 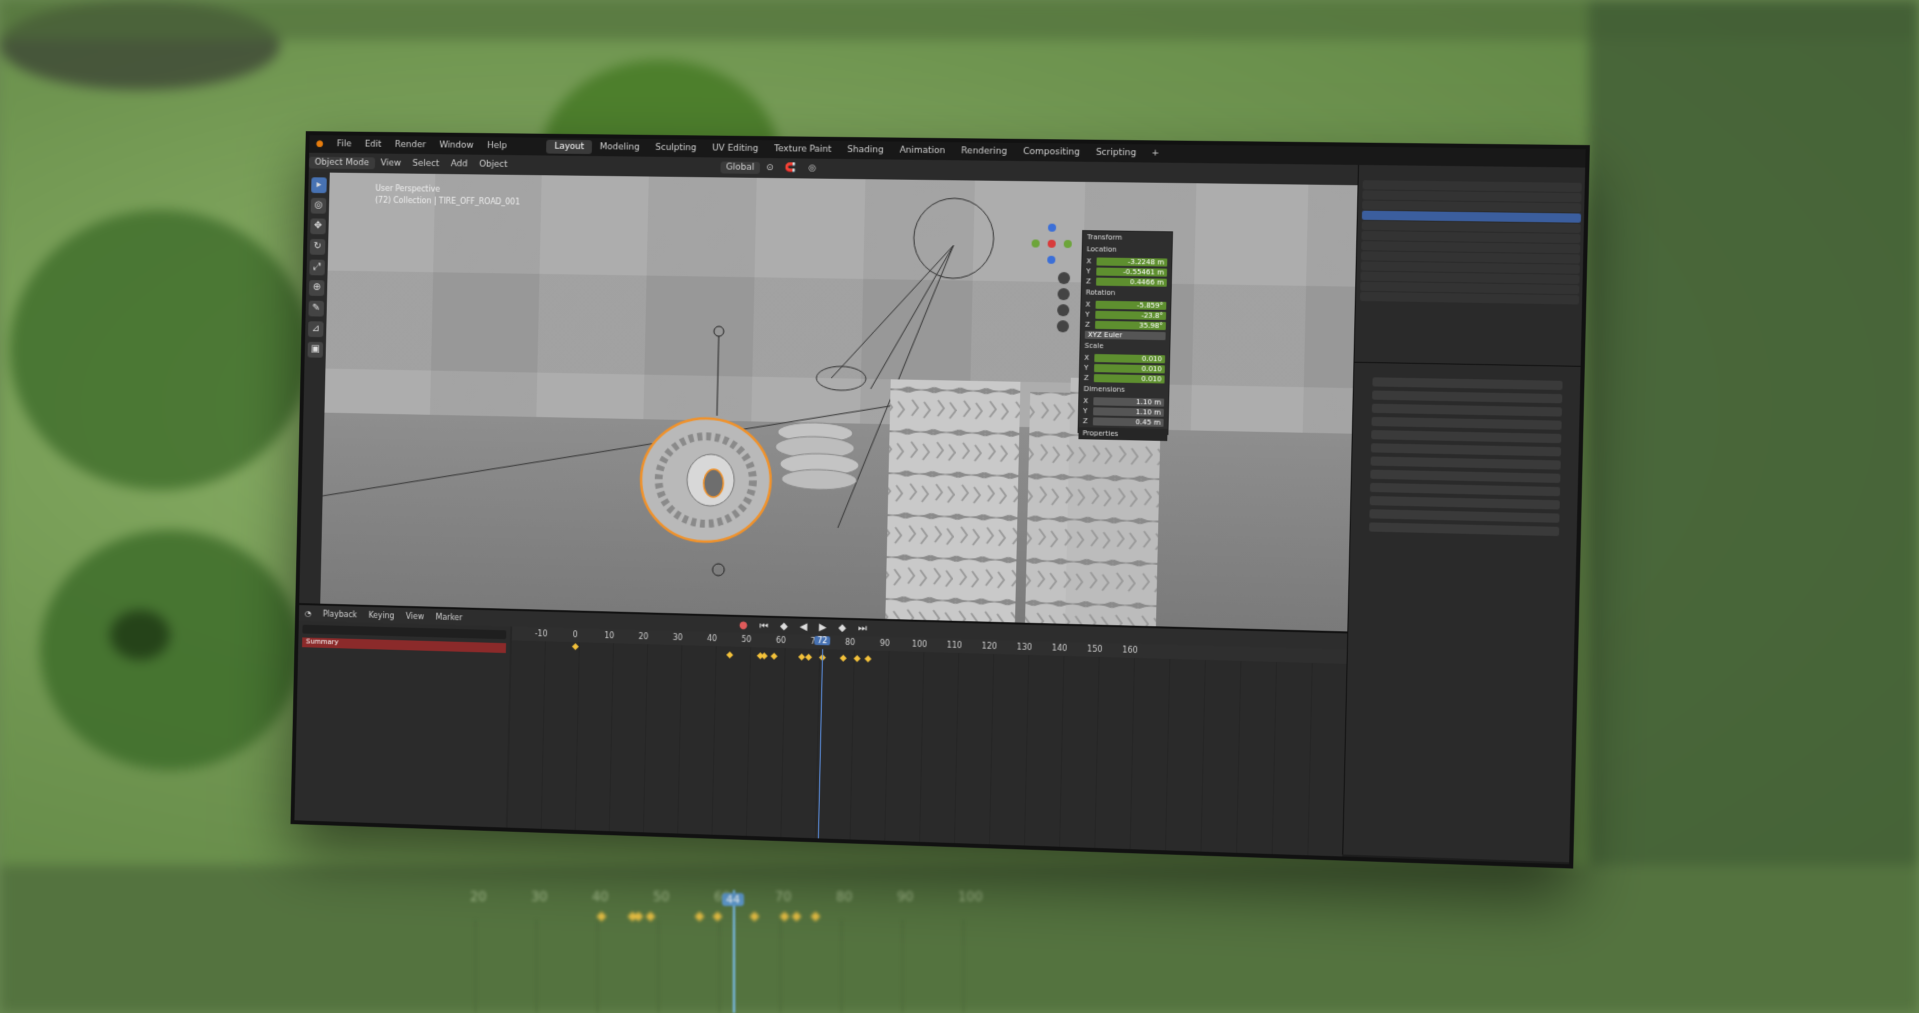 What do you see at coordinates (842, 628) in the screenshot?
I see `next-keyframe-icon: ◆` at bounding box center [842, 628].